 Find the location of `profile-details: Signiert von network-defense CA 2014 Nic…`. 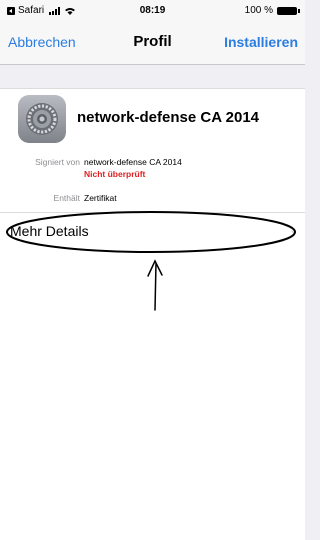

profile-details: Signiert von network-defense CA 2014 Nic… is located at coordinates (152, 180).